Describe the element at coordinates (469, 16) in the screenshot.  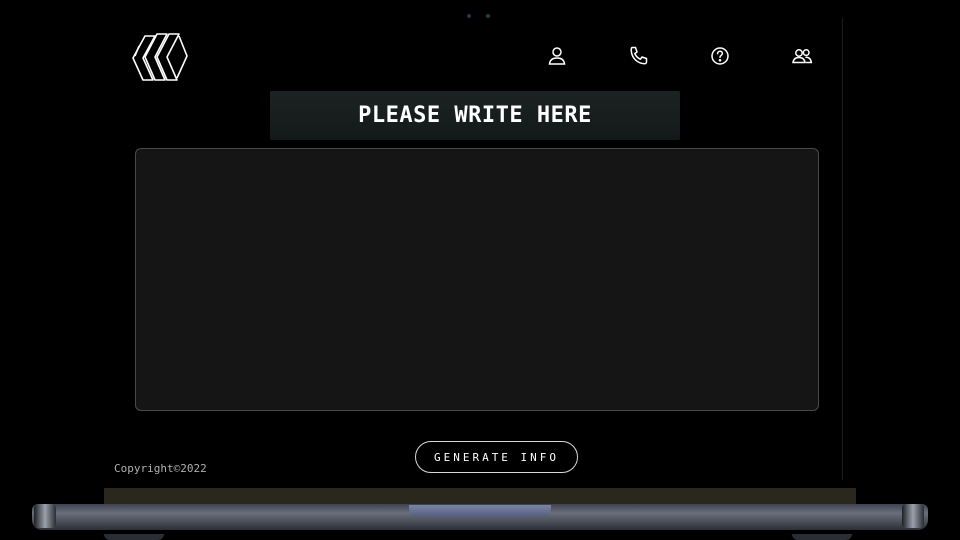
I see `camera-dot` at that location.